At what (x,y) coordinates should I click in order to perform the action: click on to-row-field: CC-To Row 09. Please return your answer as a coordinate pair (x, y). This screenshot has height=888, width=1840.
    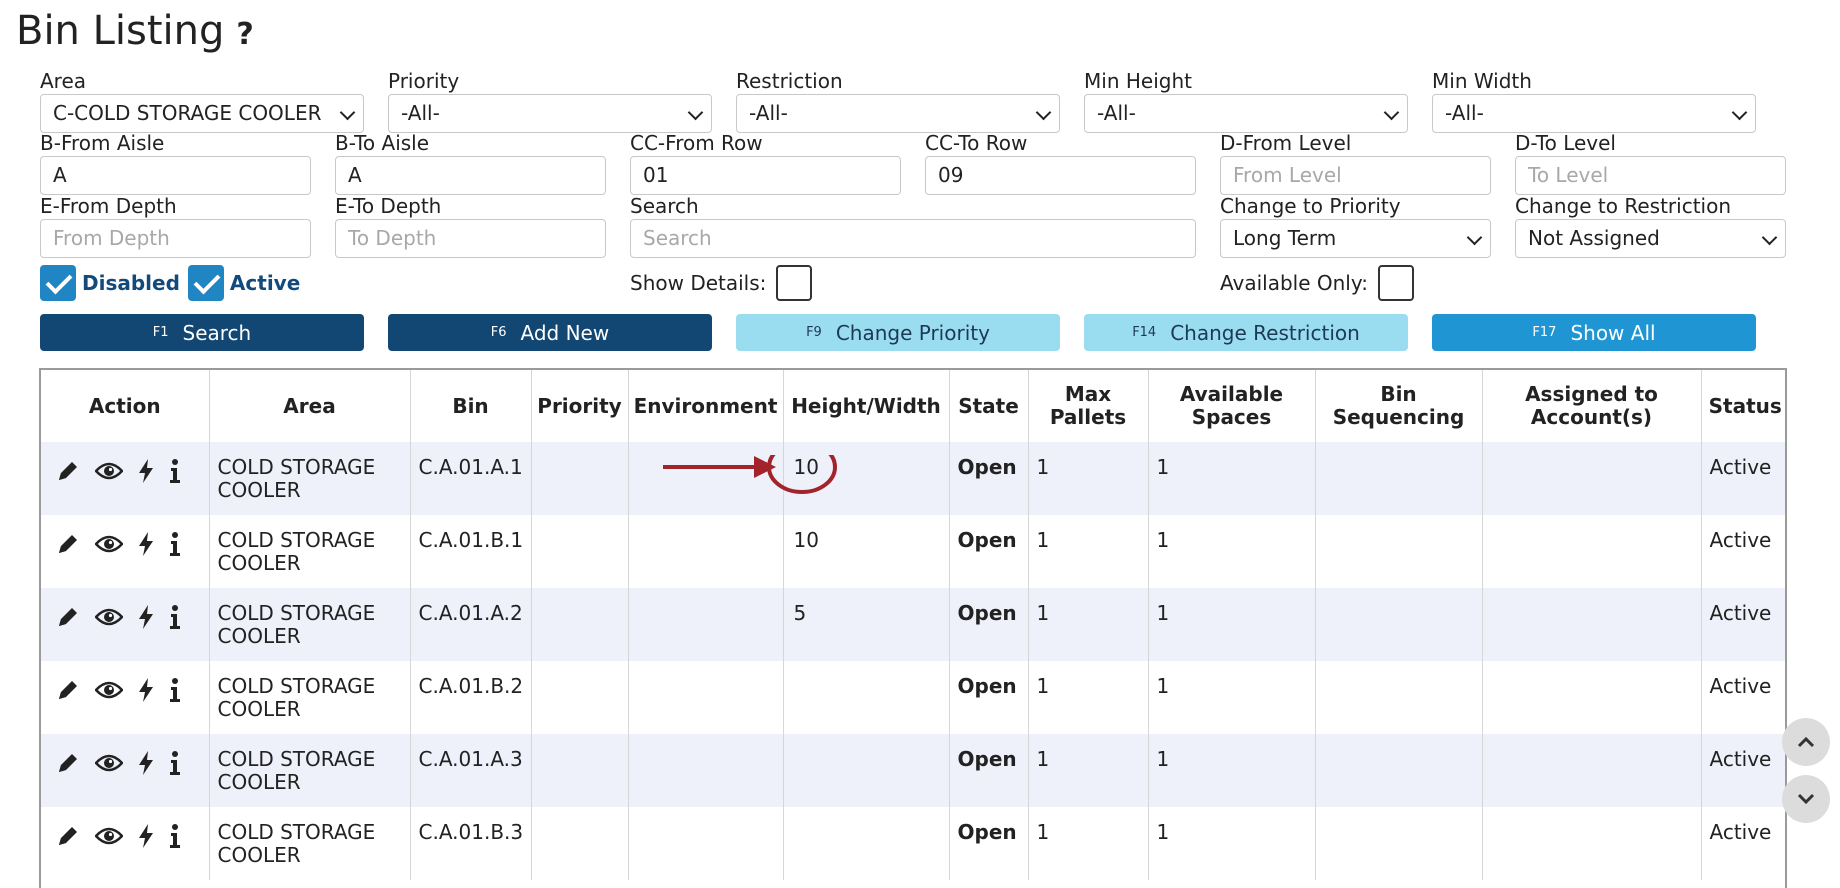
    Looking at the image, I should click on (1060, 162).